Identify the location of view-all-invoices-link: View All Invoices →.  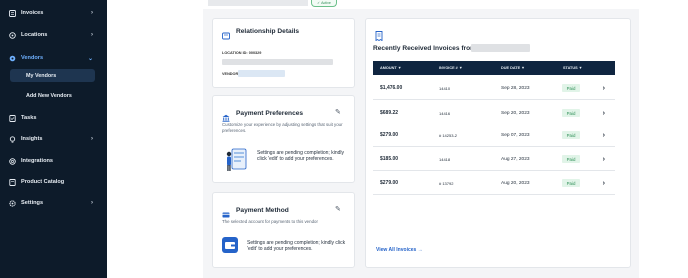
(399, 250).